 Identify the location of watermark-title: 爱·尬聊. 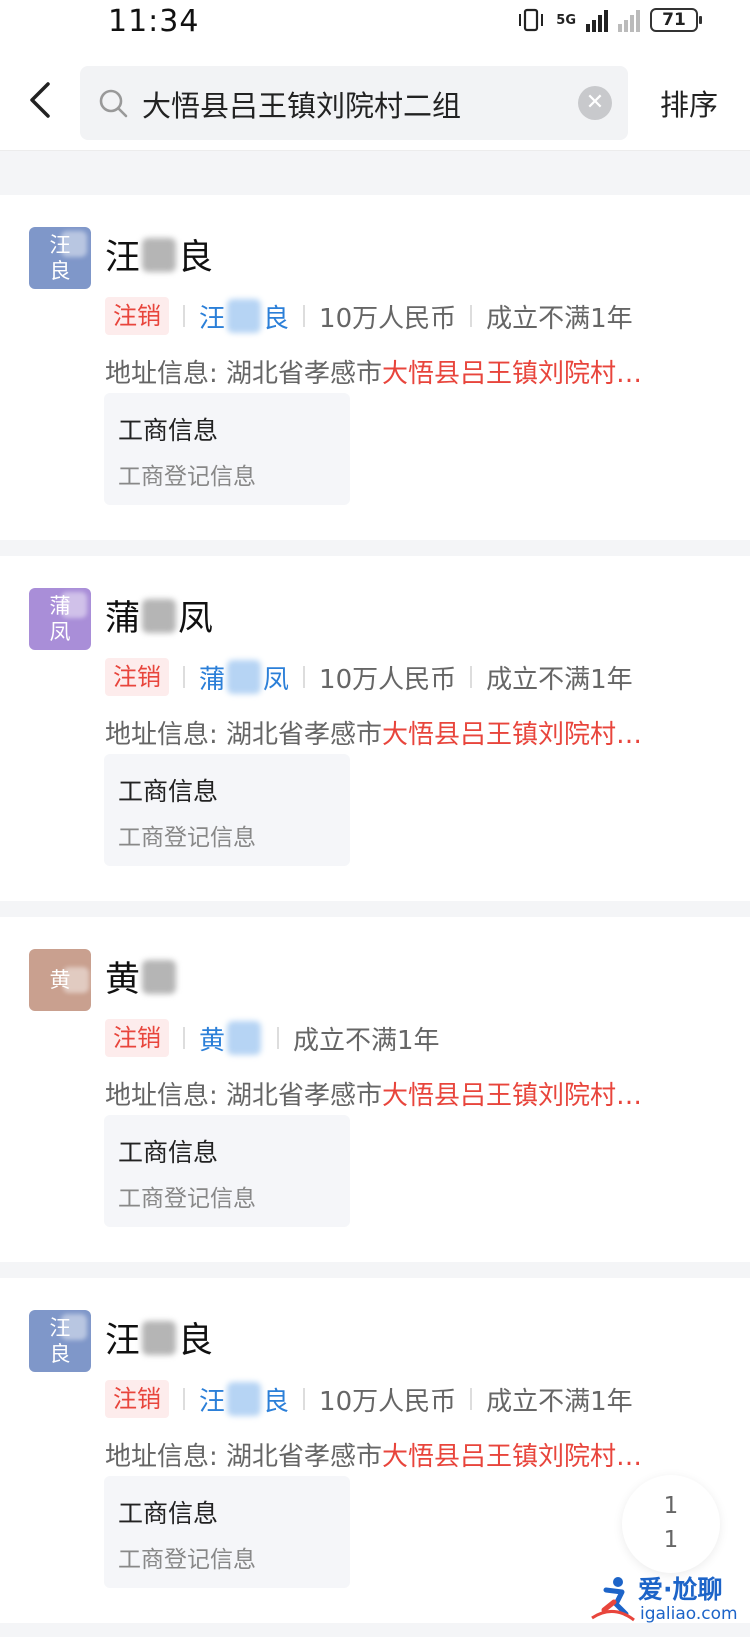
(680, 1589).